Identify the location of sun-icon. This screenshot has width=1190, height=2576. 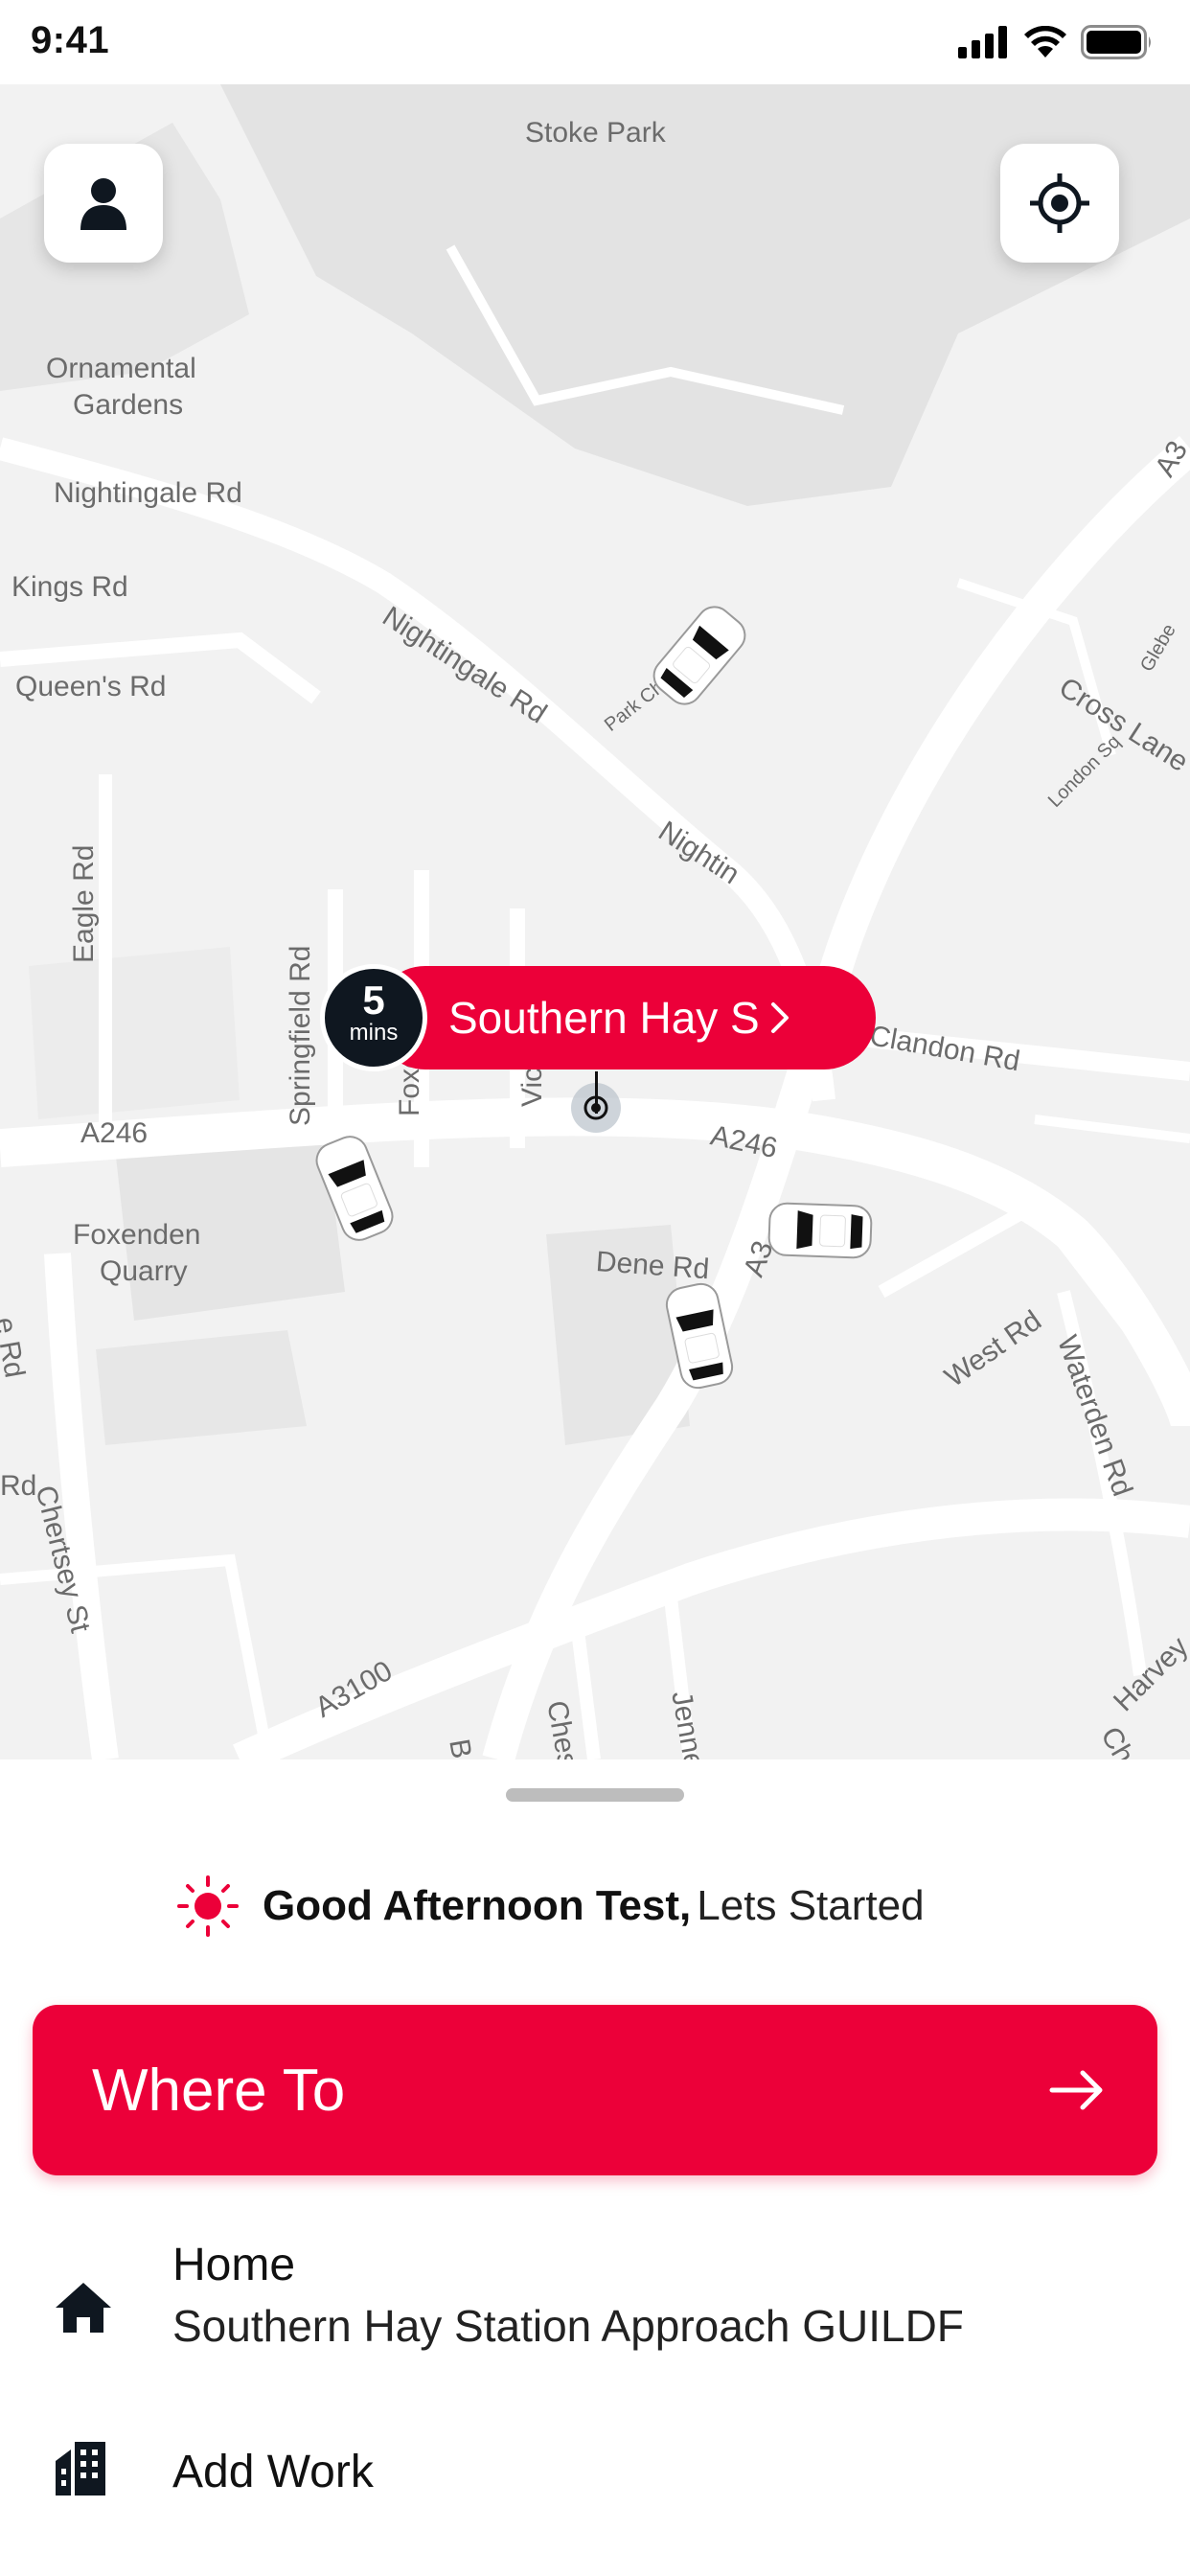
(208, 1906).